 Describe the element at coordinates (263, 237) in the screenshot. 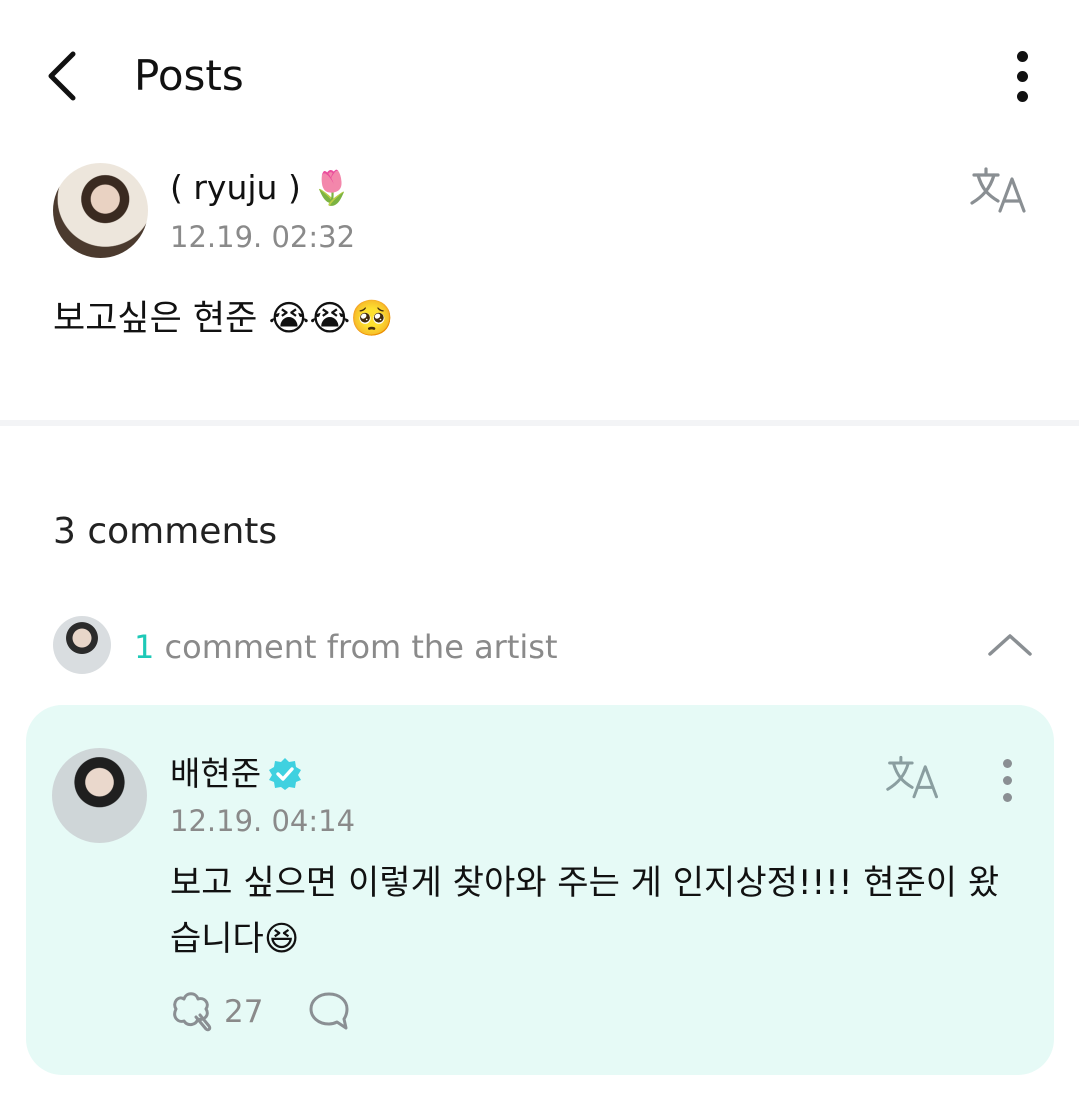

I see `post-timestamp: 12.19. 02:32` at that location.